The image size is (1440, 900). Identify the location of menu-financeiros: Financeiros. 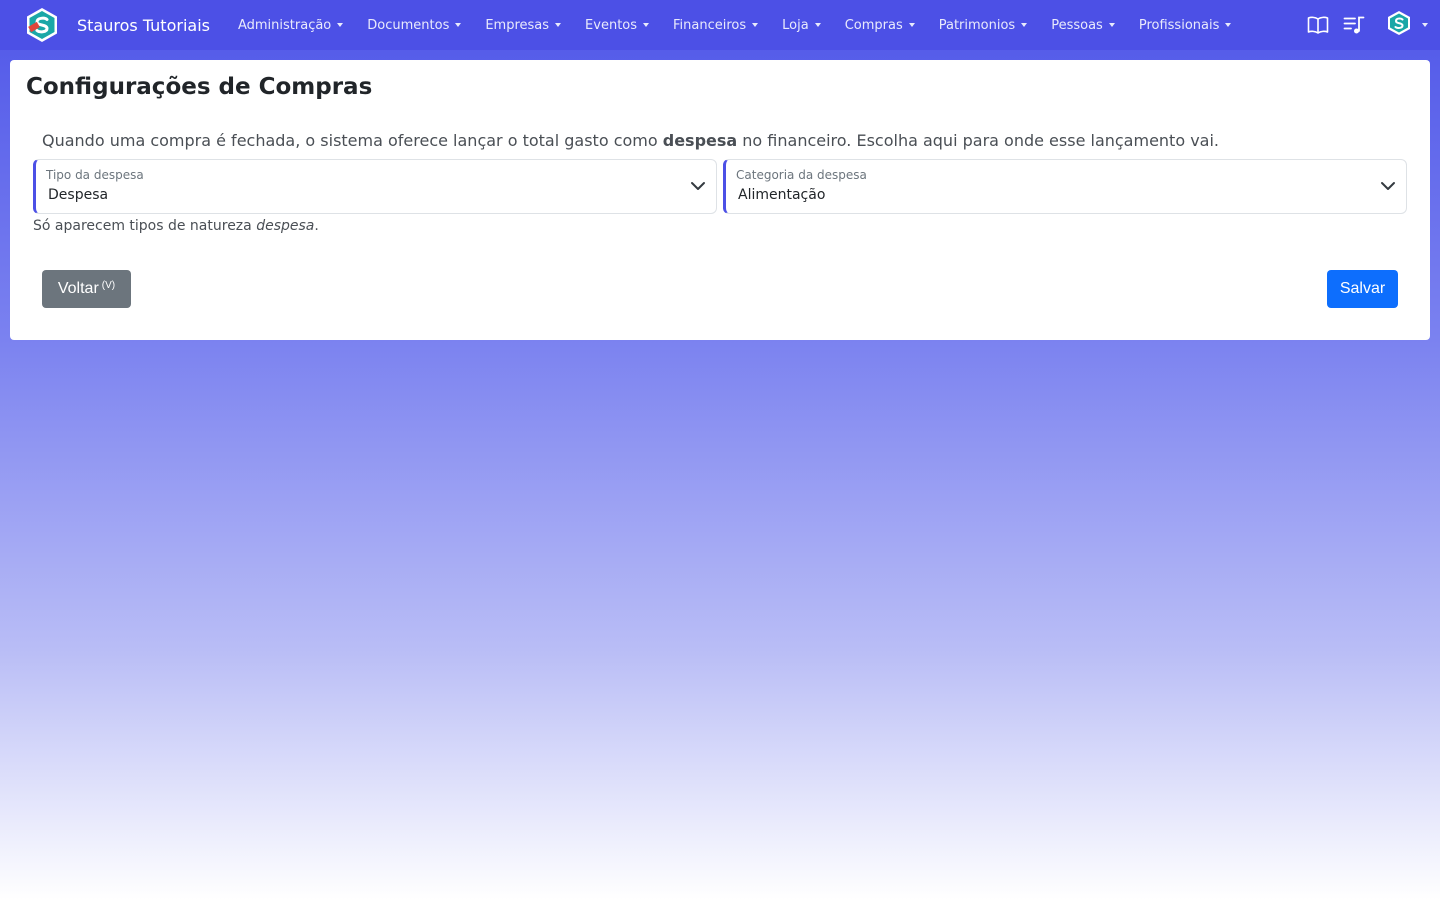
(716, 25).